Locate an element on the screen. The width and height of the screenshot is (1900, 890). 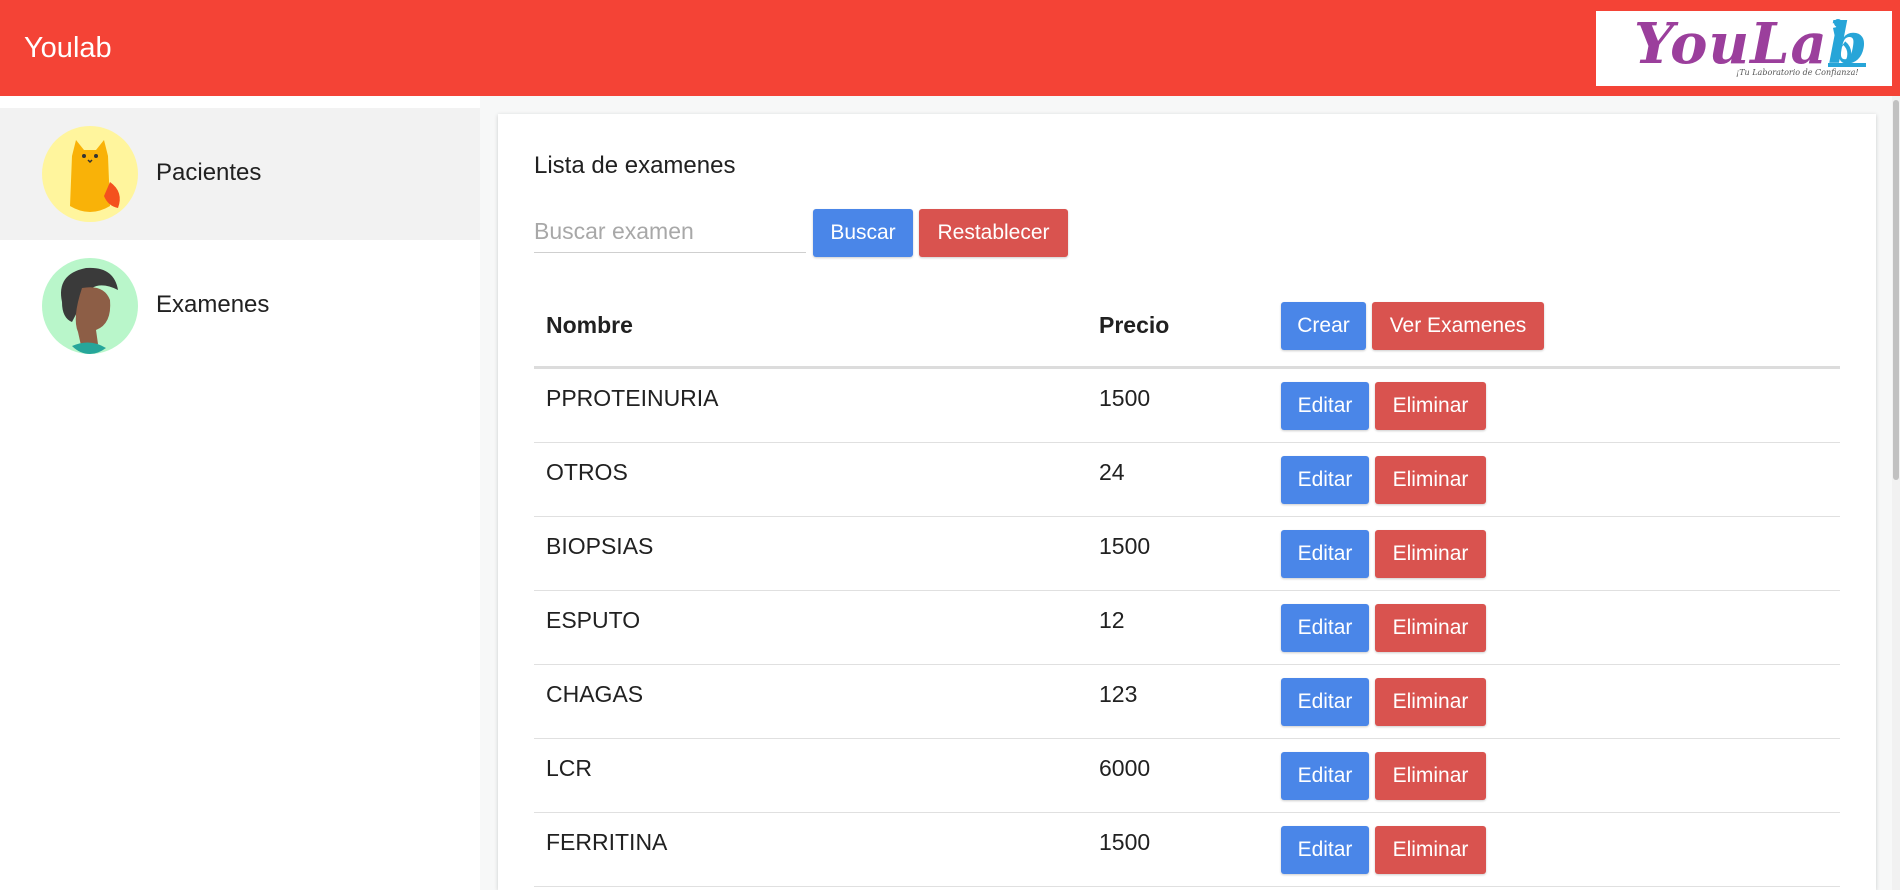
view-exams-button: Ver Examenes is located at coordinates (1458, 326).